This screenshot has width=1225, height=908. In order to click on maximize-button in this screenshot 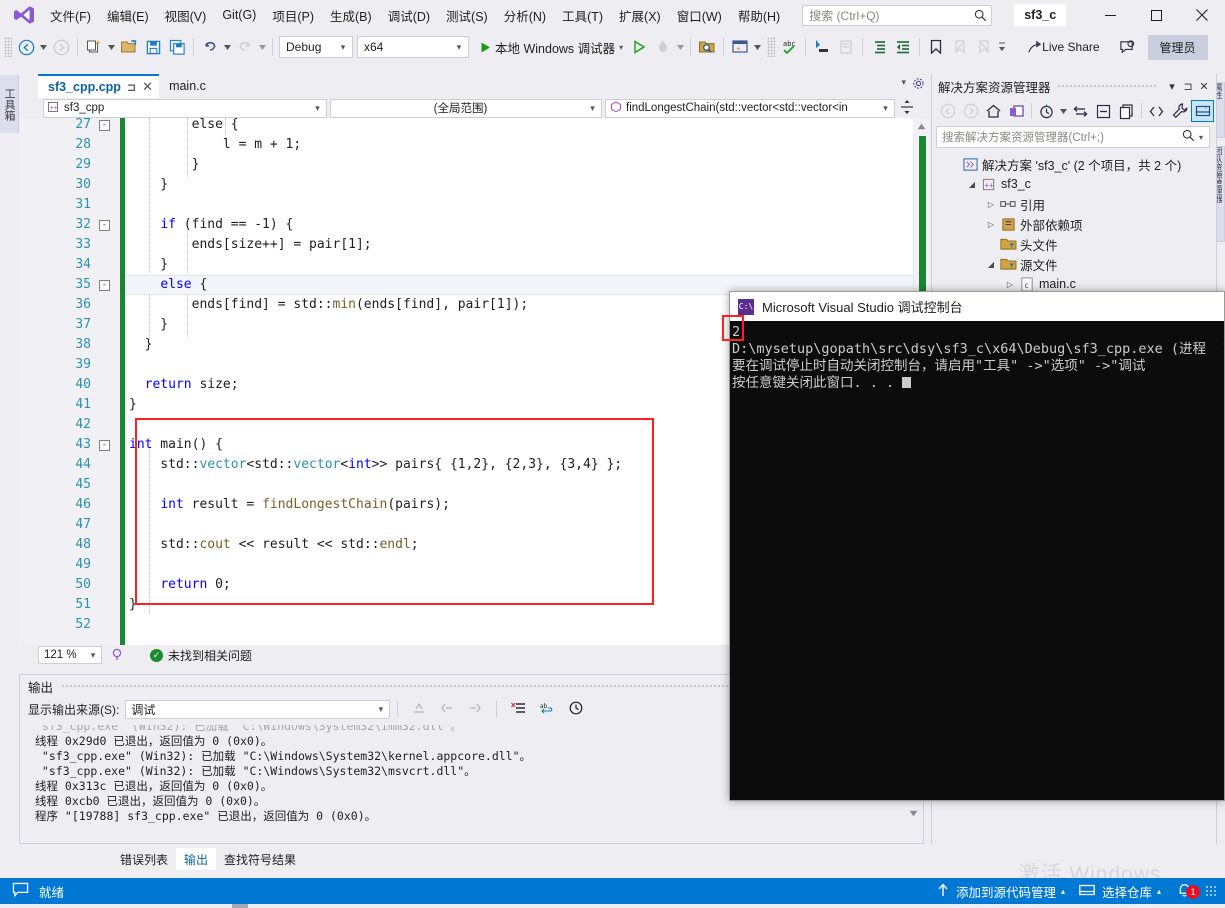, I will do `click(1156, 15)`.